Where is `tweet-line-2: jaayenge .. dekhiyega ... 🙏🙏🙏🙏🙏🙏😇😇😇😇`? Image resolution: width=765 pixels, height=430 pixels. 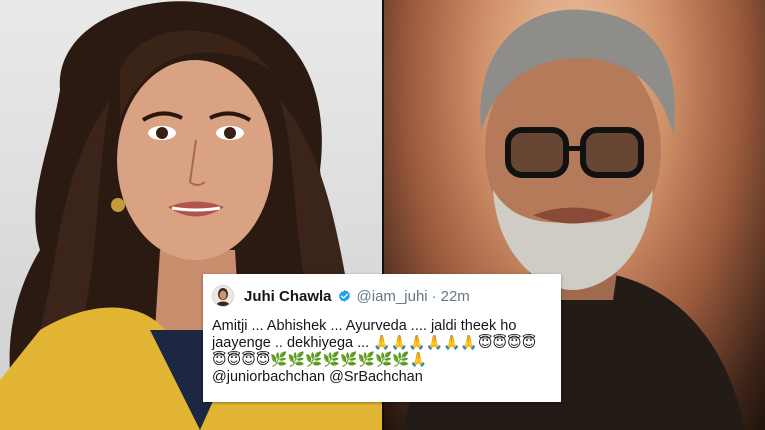 tweet-line-2: jaayenge .. dekhiyega ... 🙏🙏🙏🙏🙏🙏😇😇😇😇 is located at coordinates (381, 343).